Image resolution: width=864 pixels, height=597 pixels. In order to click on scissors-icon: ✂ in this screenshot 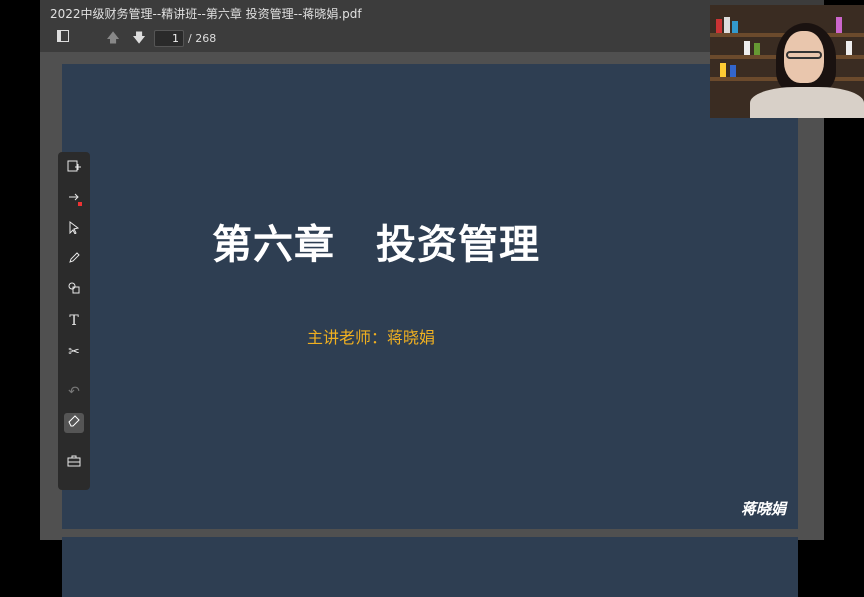, I will do `click(74, 352)`.